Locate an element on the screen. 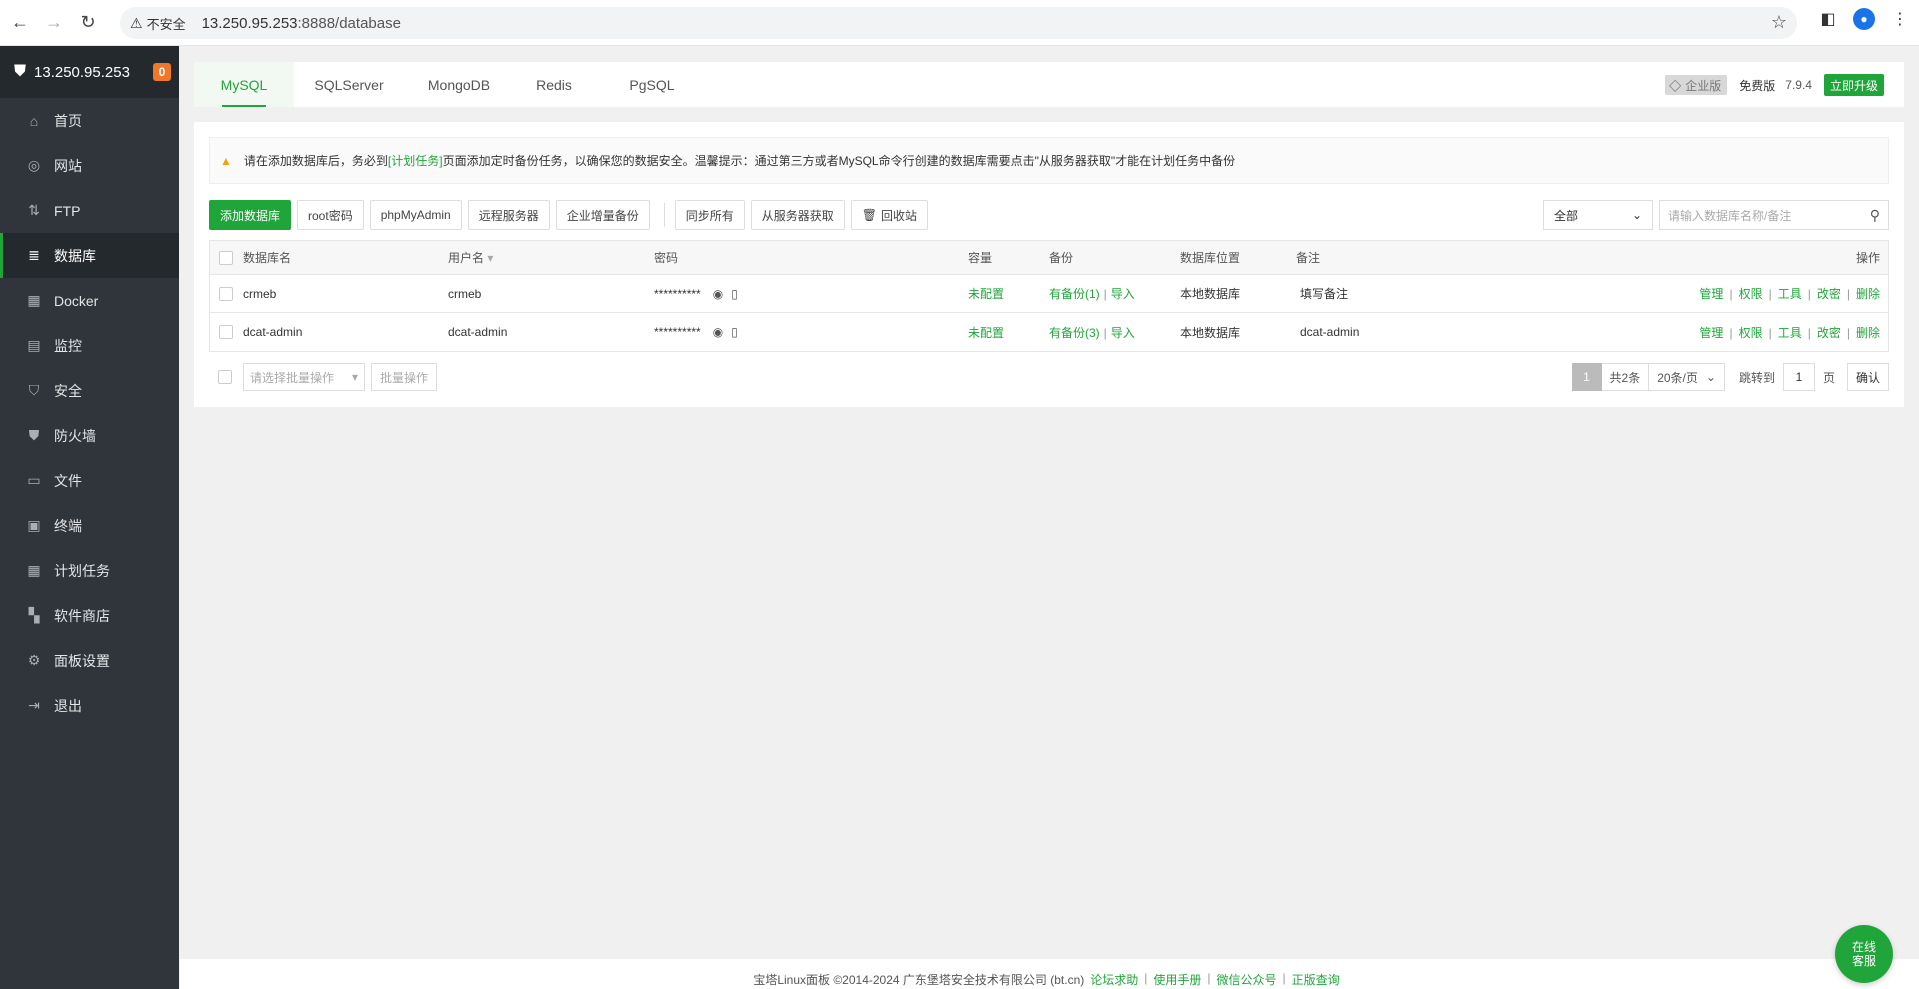 The image size is (1919, 989). sidebar-item-label: 监控 is located at coordinates (68, 345).